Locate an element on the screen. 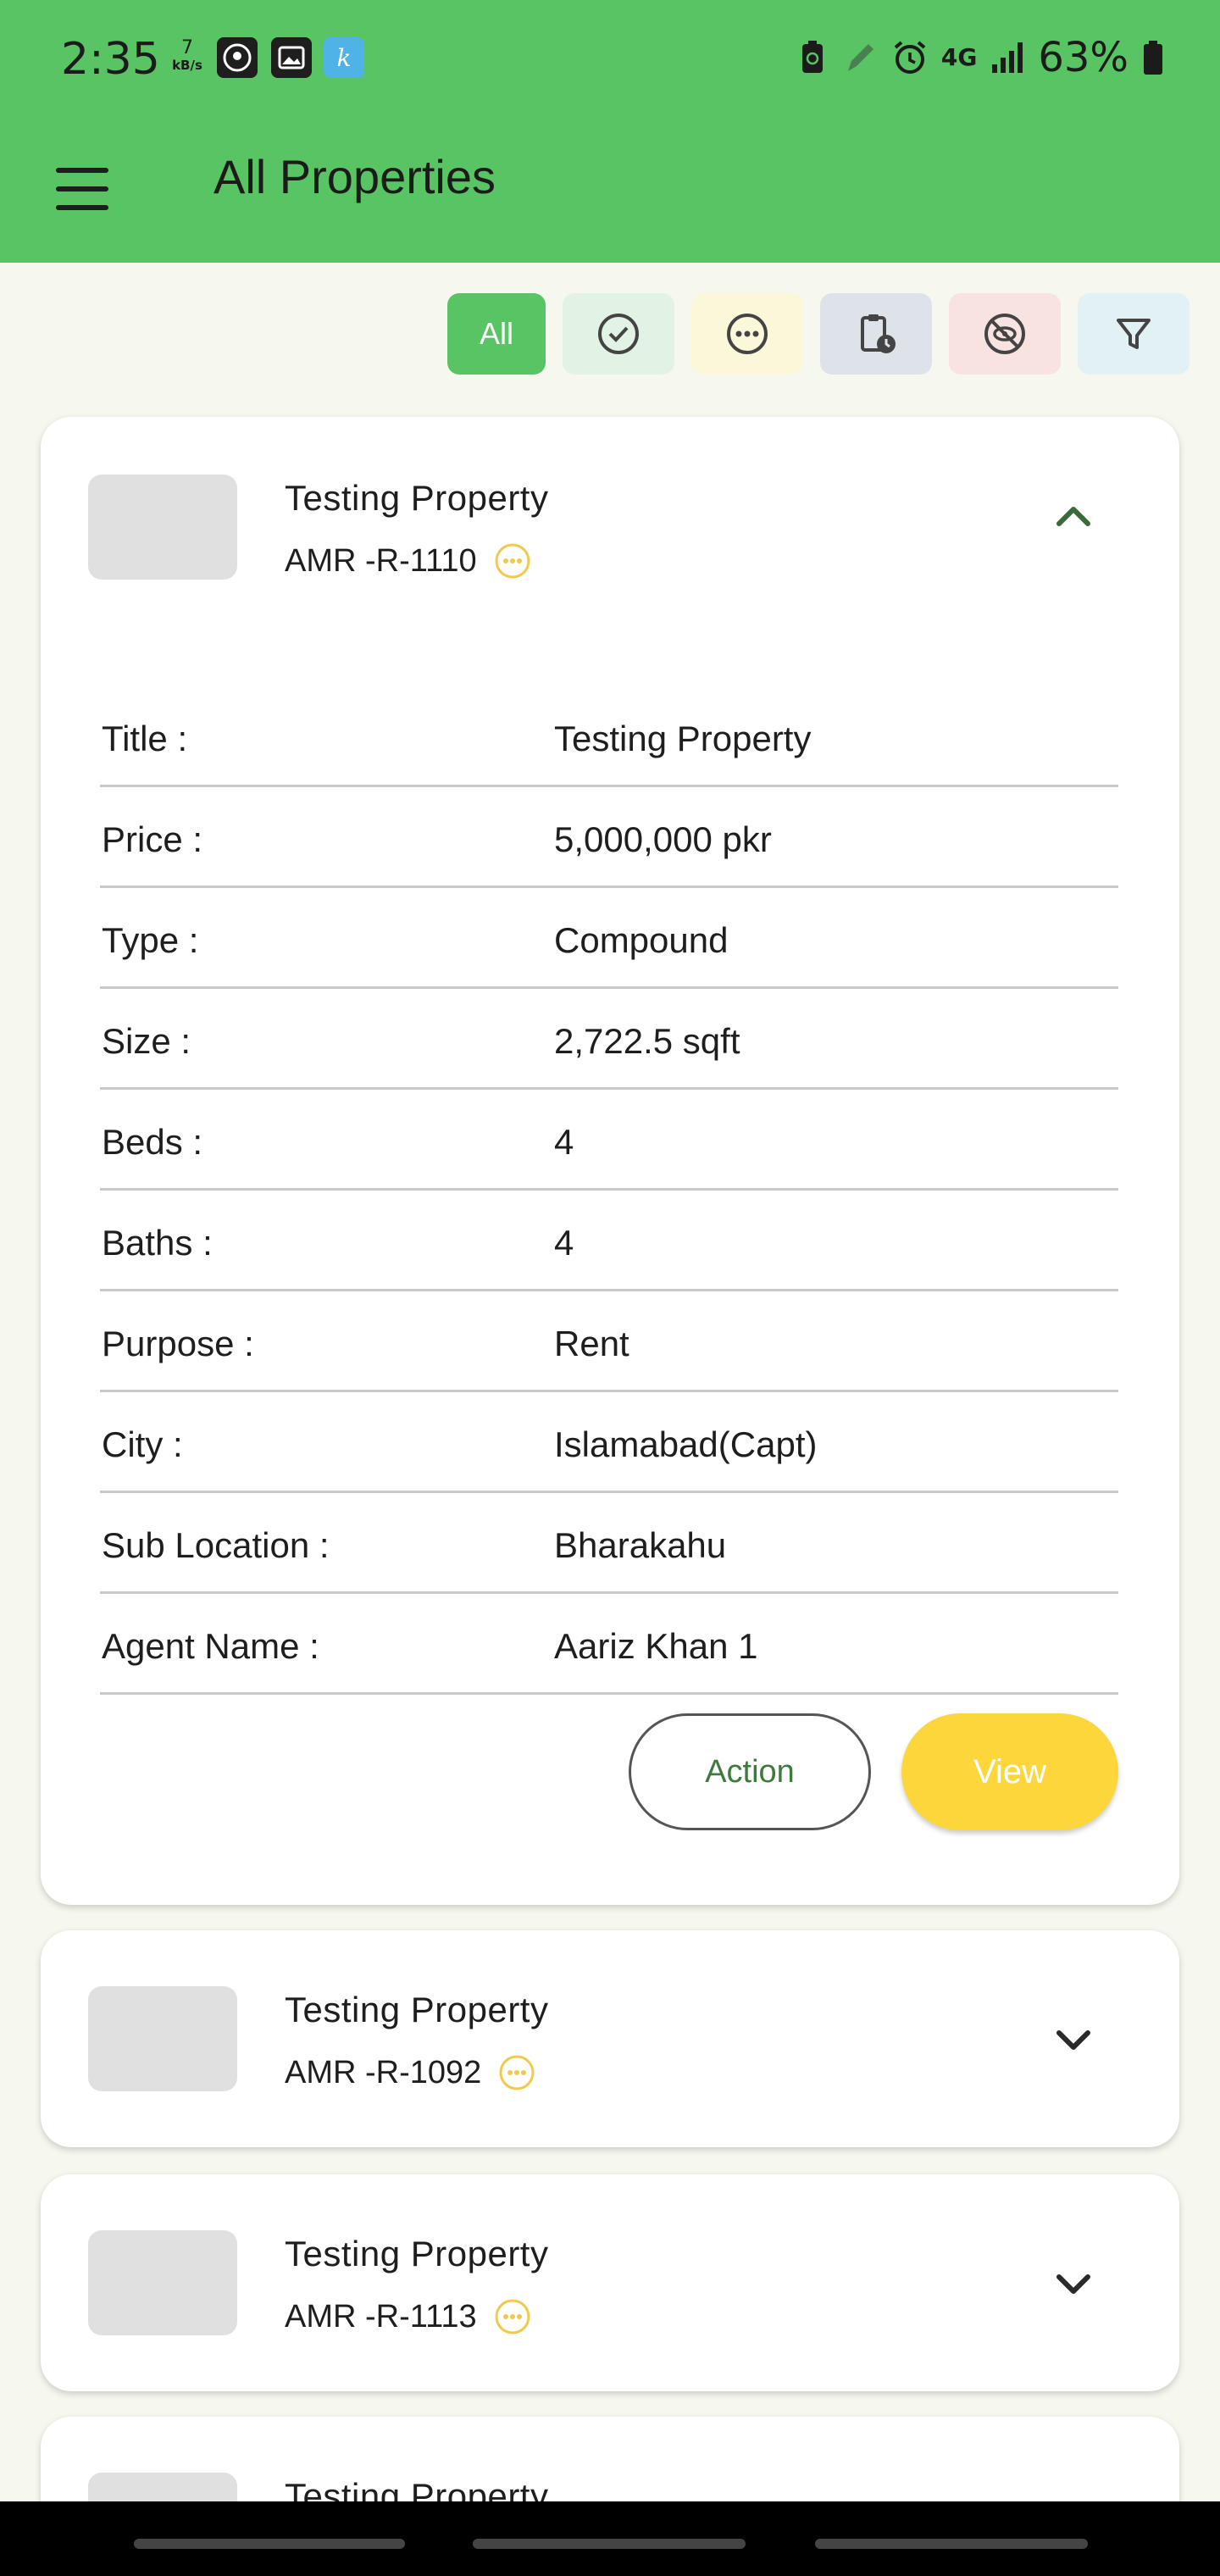  detail-row-baths: Baths : 4 is located at coordinates (609, 1241).